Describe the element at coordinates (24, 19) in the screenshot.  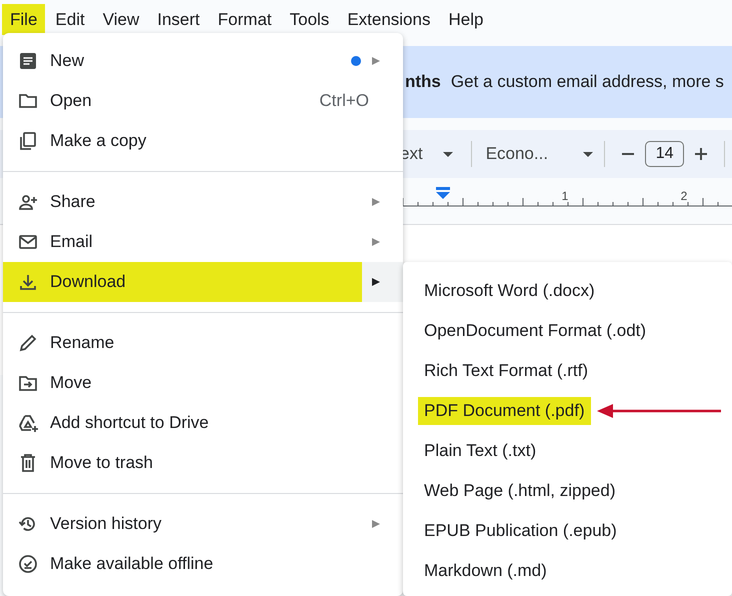
I see `menu-item: File` at that location.